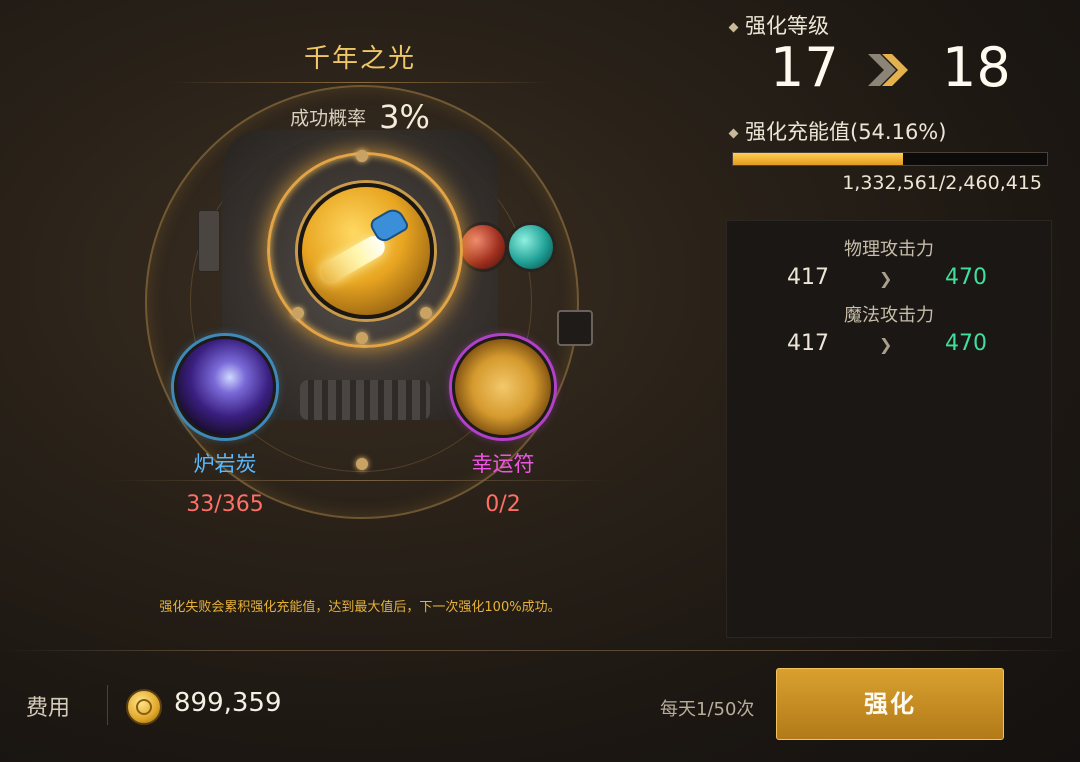  Describe the element at coordinates (209, 241) in the screenshot. I see `machine-hinge` at that location.